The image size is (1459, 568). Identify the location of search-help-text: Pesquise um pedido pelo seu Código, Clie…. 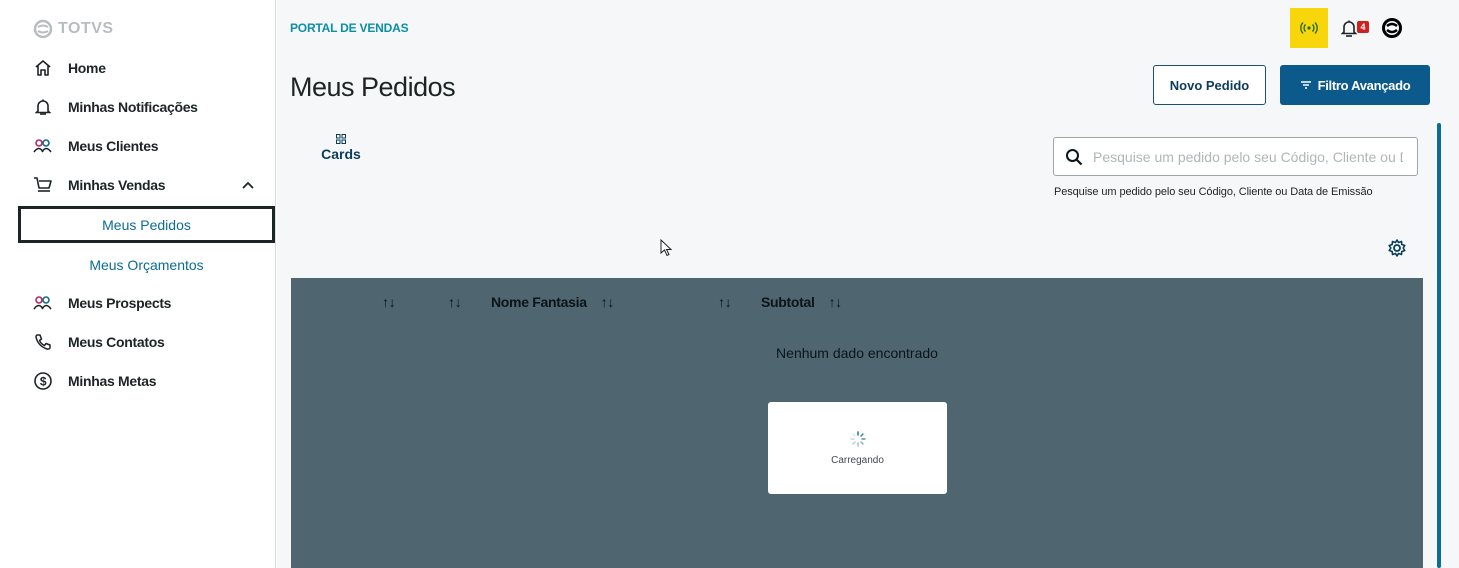
(1213, 192).